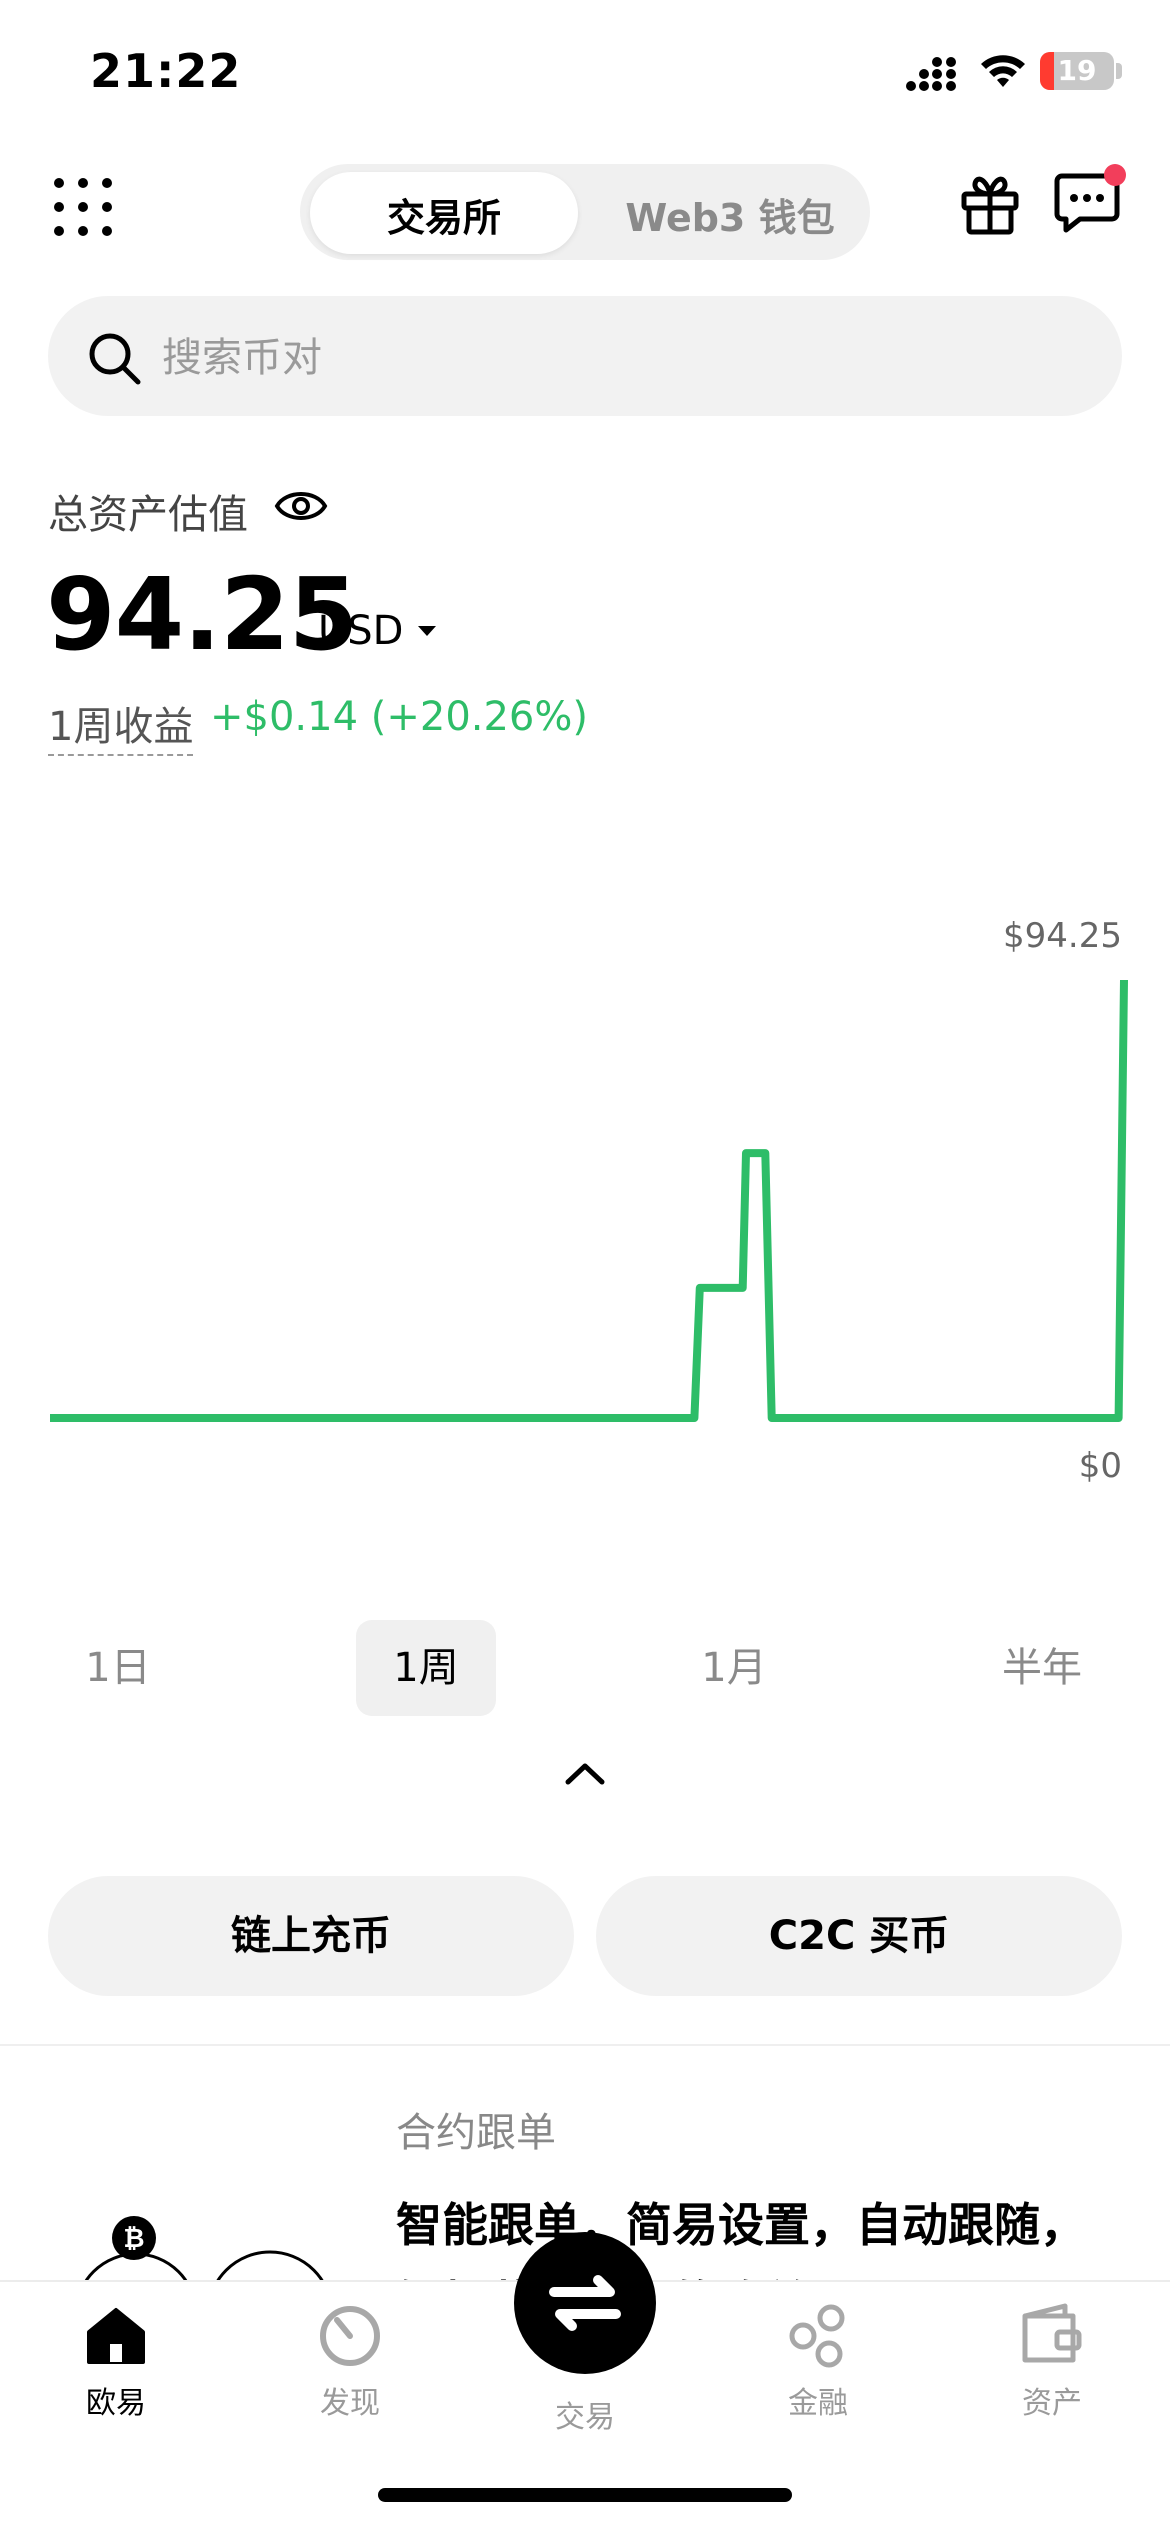 This screenshot has width=1170, height=2532. What do you see at coordinates (585, 2495) in the screenshot?
I see `home-indicator` at bounding box center [585, 2495].